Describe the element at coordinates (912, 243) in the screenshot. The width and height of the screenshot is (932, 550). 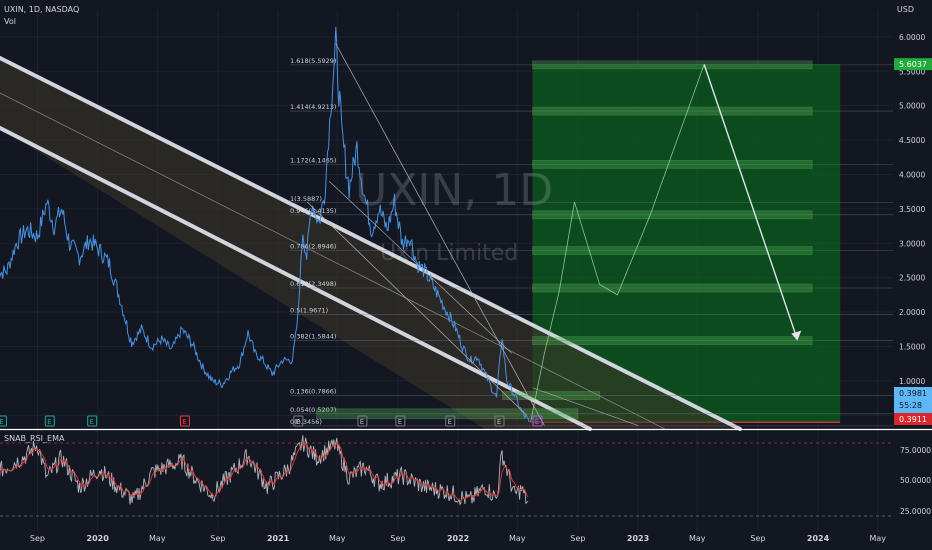
I see `price-tick-label: 3.0000` at that location.